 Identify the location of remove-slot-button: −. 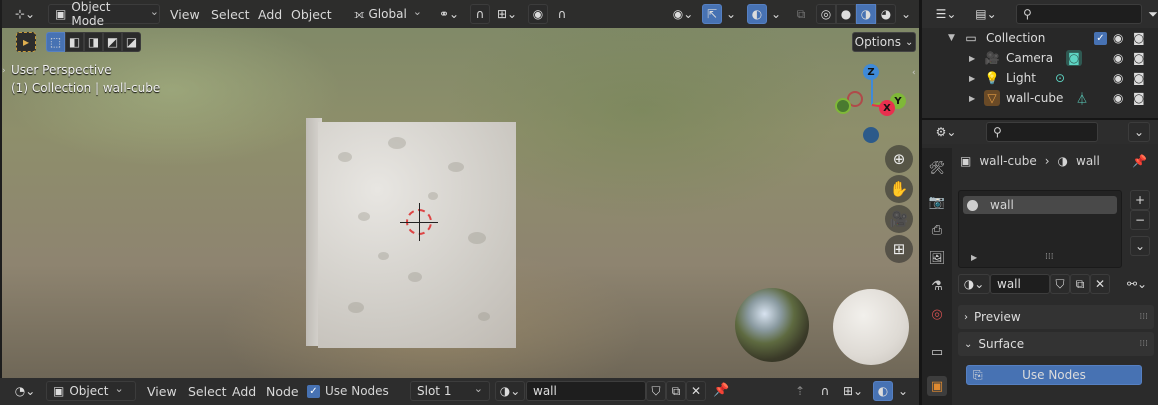
(1140, 220).